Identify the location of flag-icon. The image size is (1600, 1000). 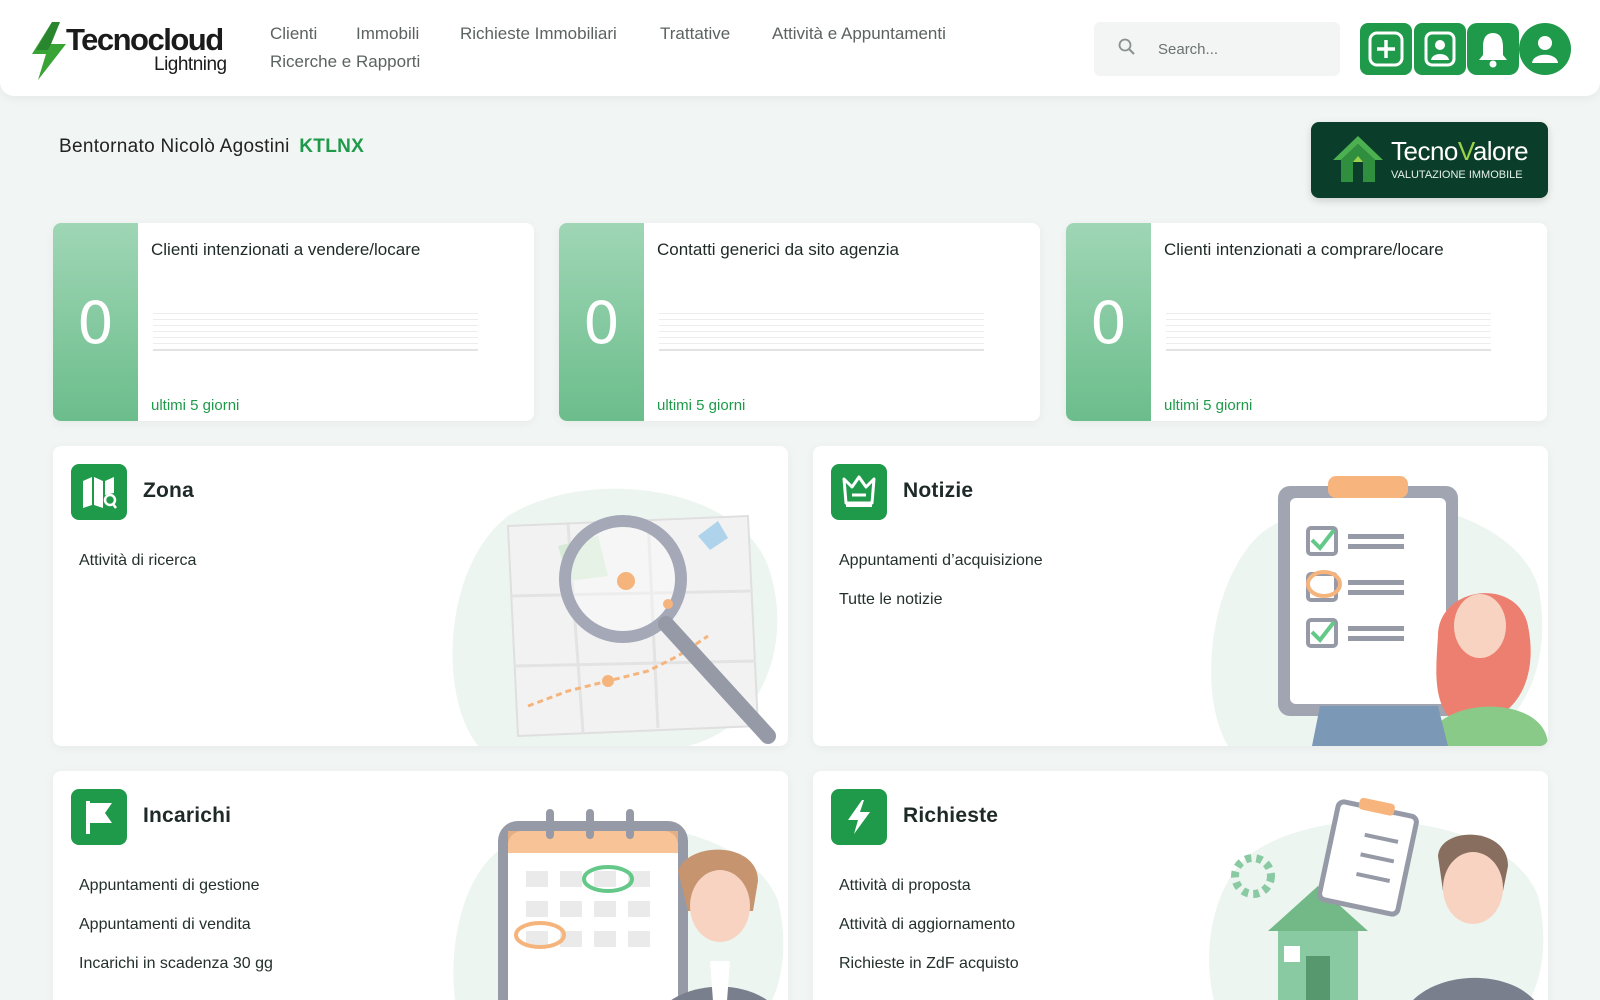
(99, 817).